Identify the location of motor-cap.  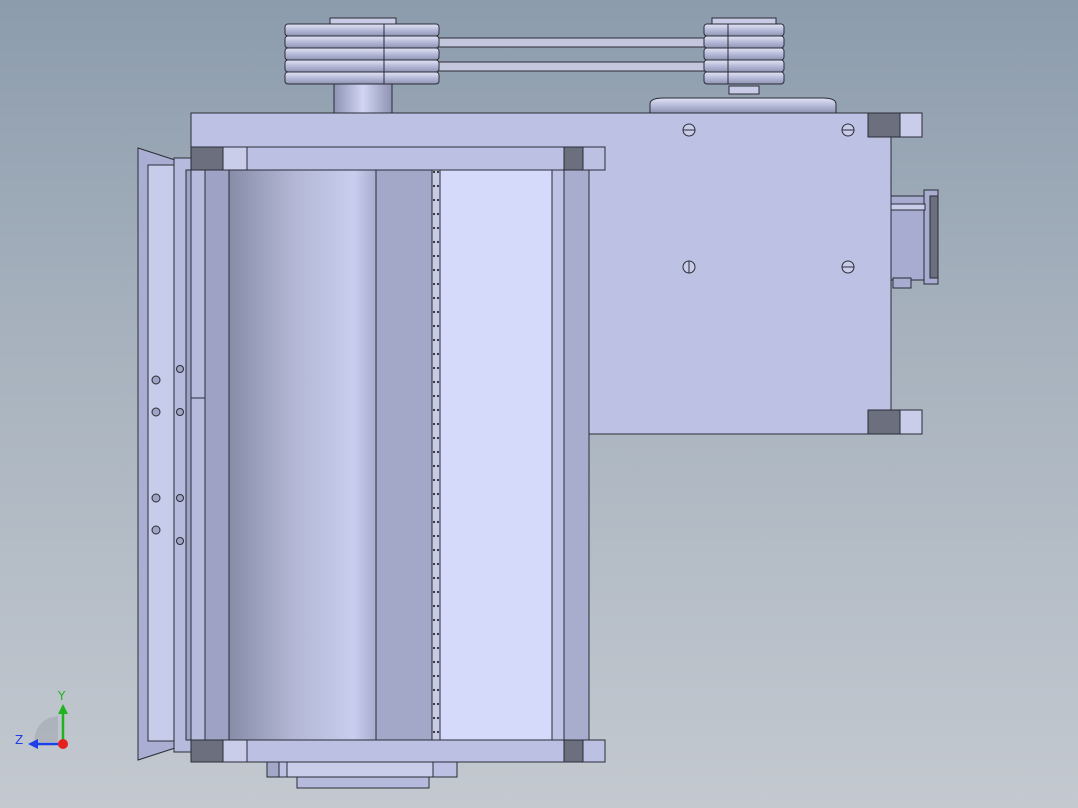
(743, 99).